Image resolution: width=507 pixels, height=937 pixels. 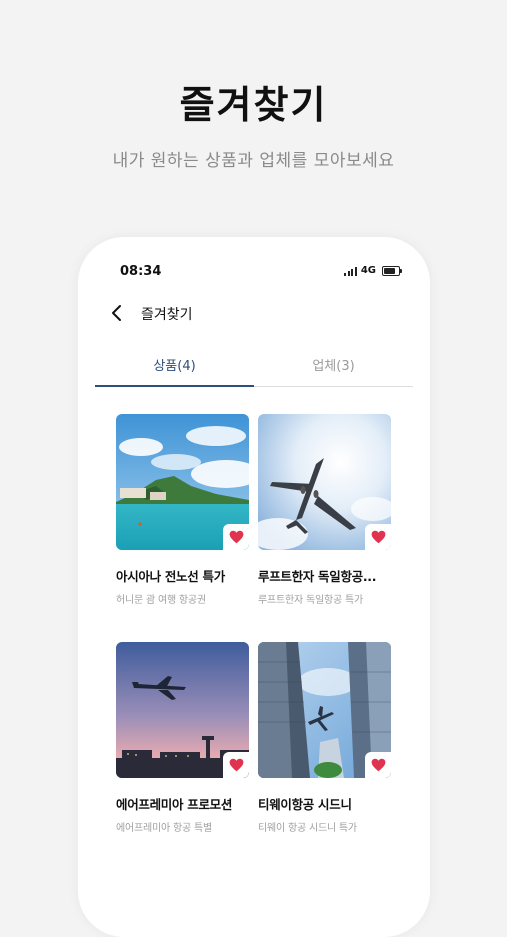 I want to click on back-arrow-icon, so click(x=117, y=313).